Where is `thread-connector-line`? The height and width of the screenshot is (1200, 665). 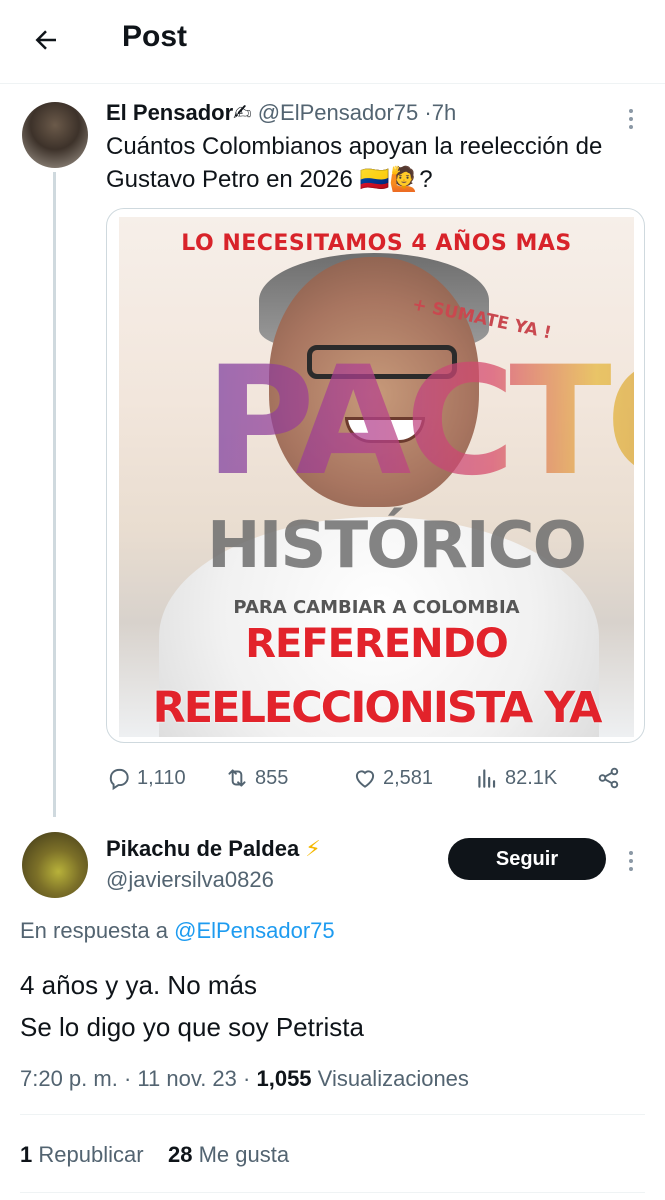
thread-connector-line is located at coordinates (54, 494).